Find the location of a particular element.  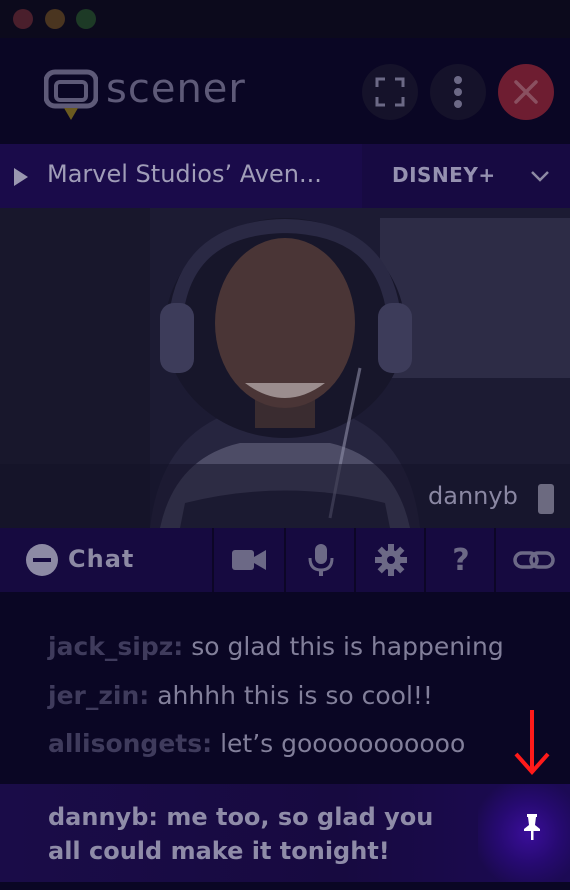

message-text: ahhhh this is so cool!! is located at coordinates (291, 695).